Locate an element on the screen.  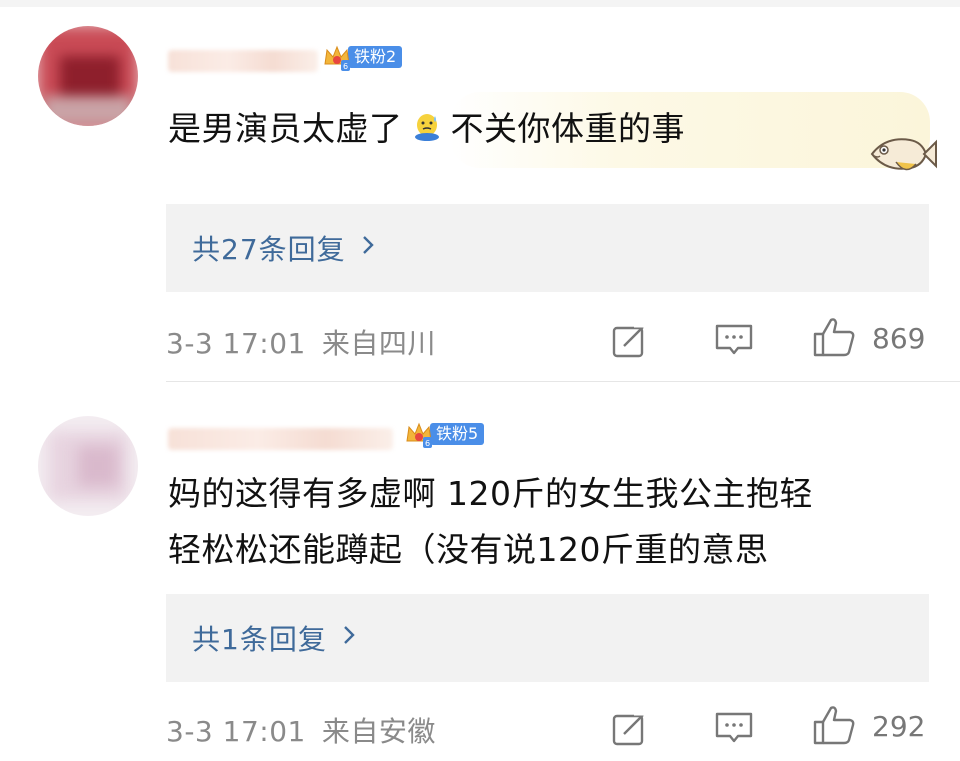
fan-badge-label: 铁粉5 is located at coordinates (457, 434).